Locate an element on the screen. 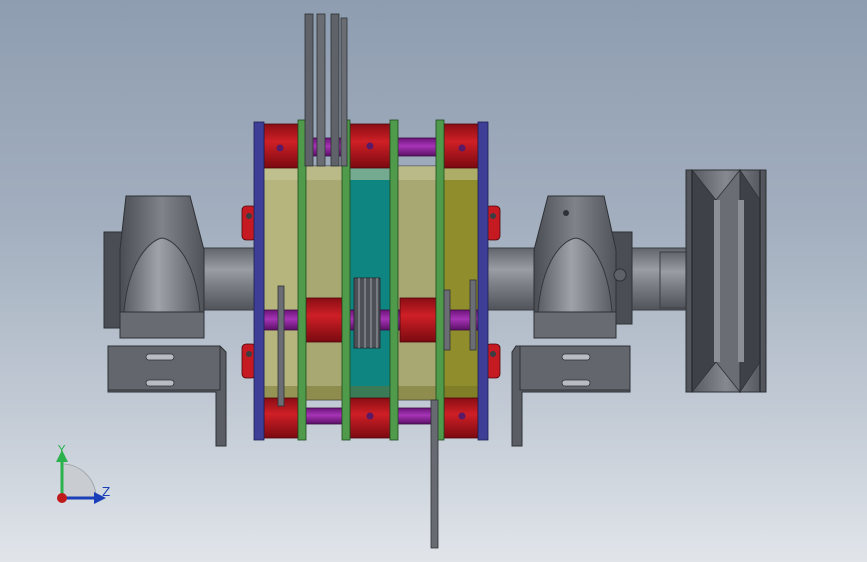 This screenshot has width=867, height=562. bottom-discharge-rod is located at coordinates (434, 474).